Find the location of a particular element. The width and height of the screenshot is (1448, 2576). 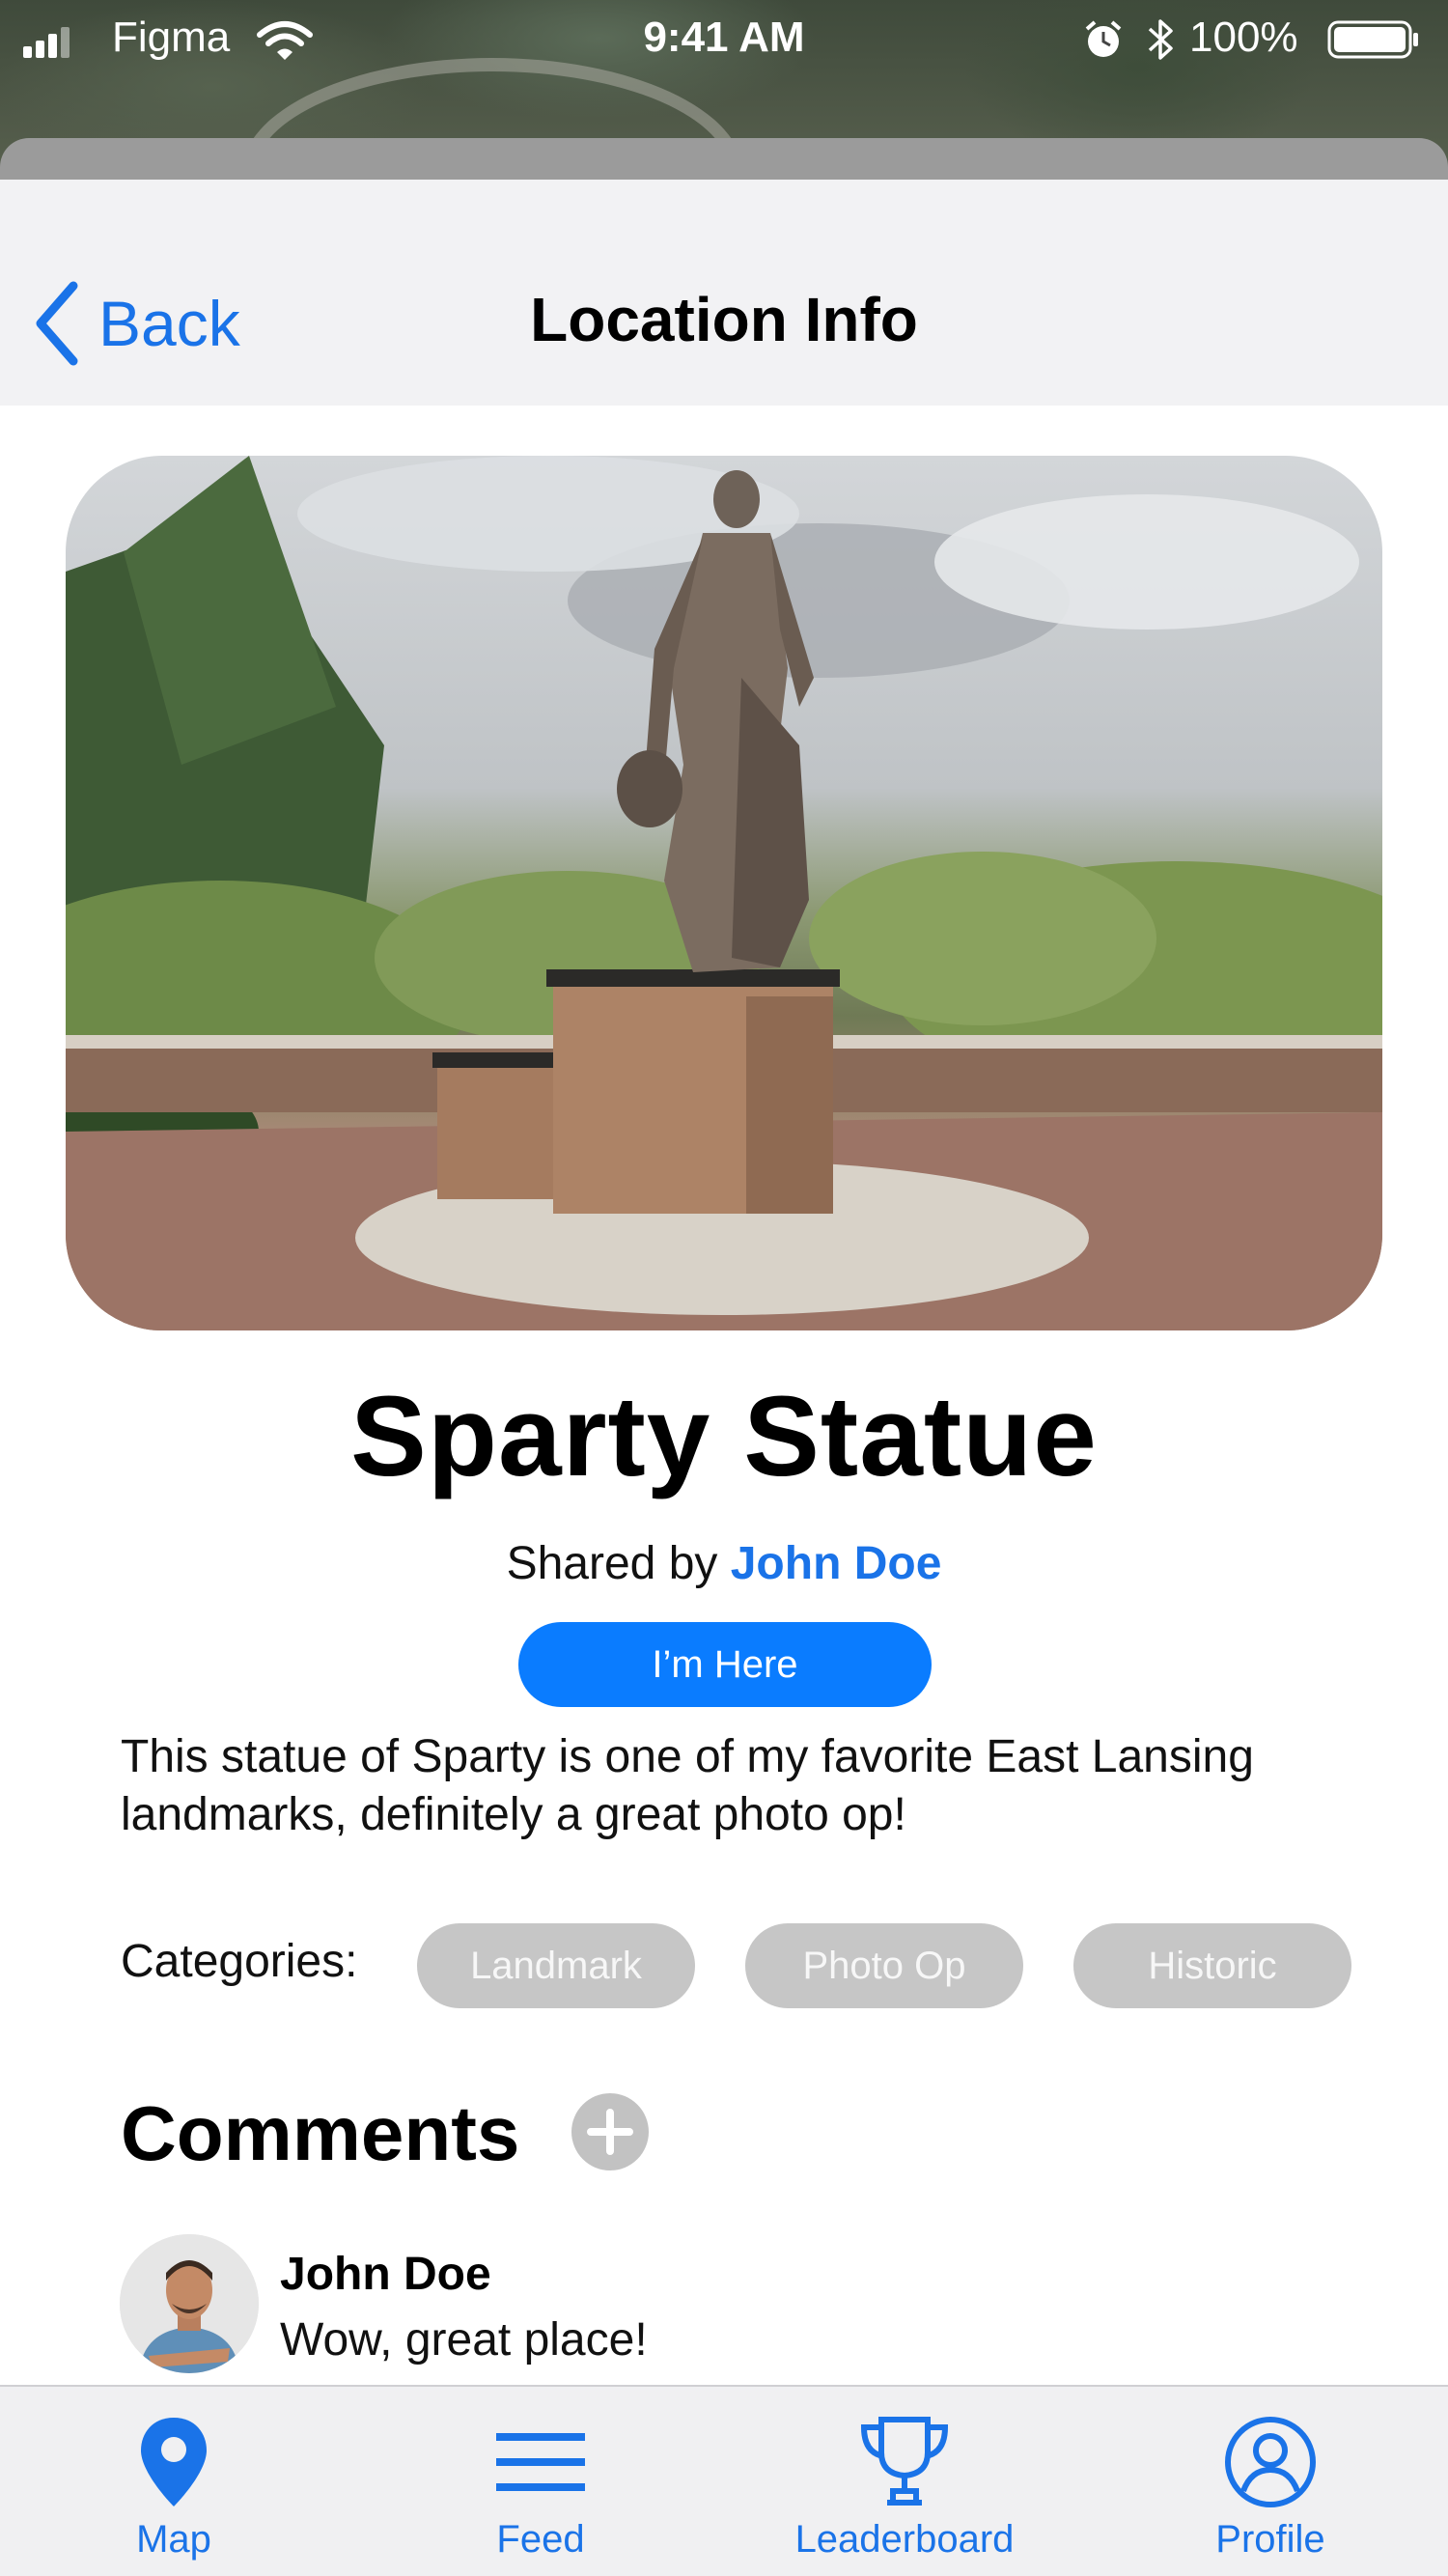

tab-bar: Map Feed Leaderboard Profile is located at coordinates (724, 2480).